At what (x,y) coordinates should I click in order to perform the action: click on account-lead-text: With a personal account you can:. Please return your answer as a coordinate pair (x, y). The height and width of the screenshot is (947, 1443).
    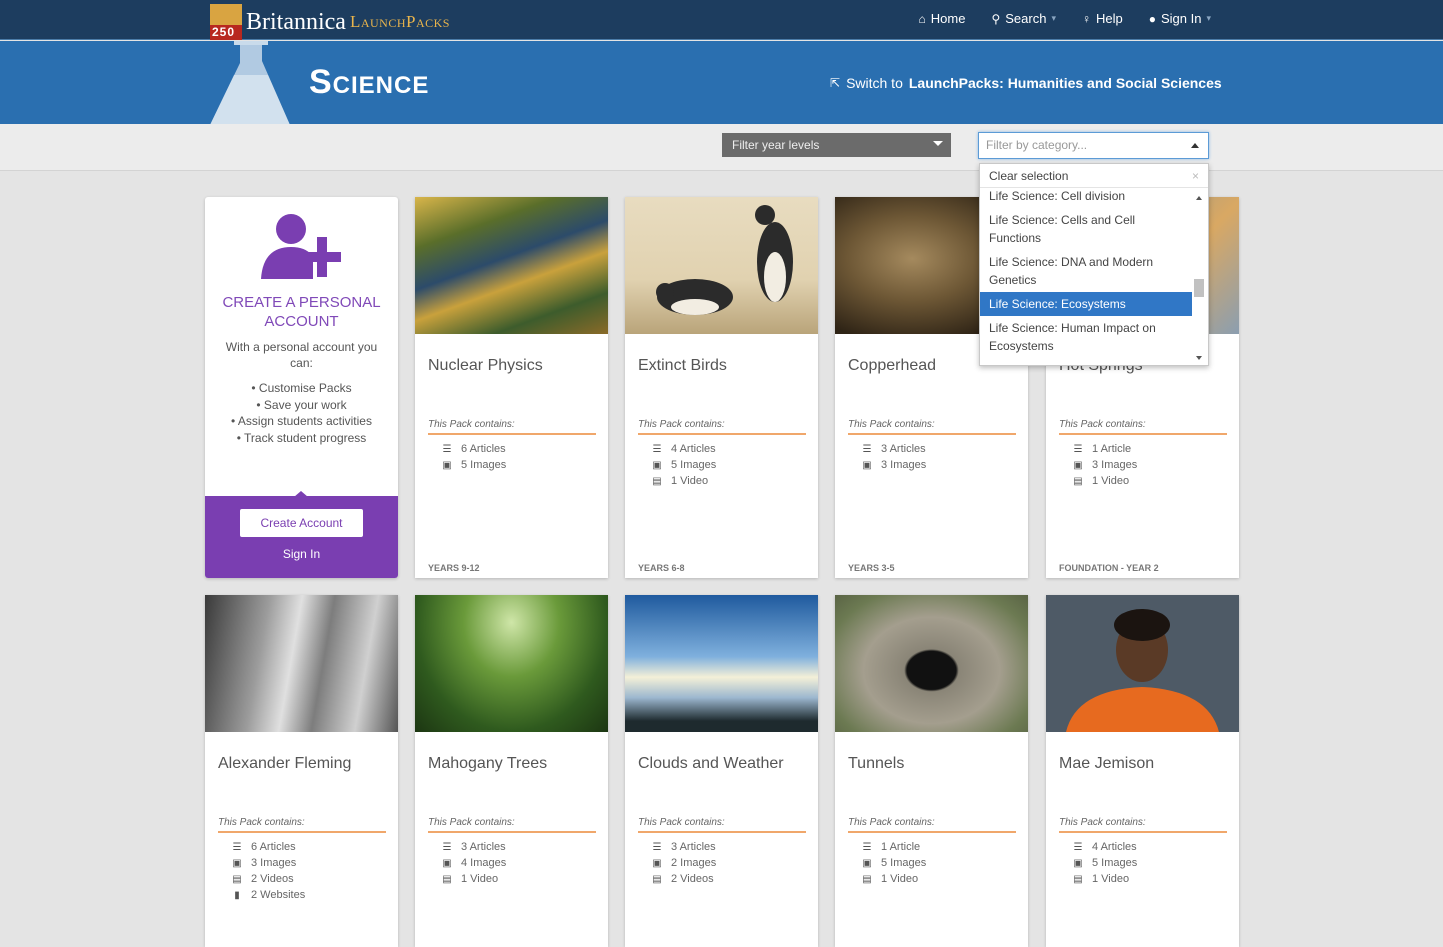
    Looking at the image, I should click on (301, 355).